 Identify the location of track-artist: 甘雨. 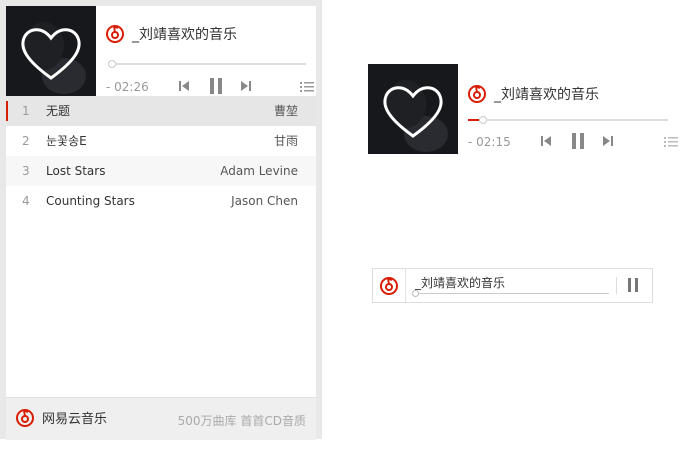
(285, 141).